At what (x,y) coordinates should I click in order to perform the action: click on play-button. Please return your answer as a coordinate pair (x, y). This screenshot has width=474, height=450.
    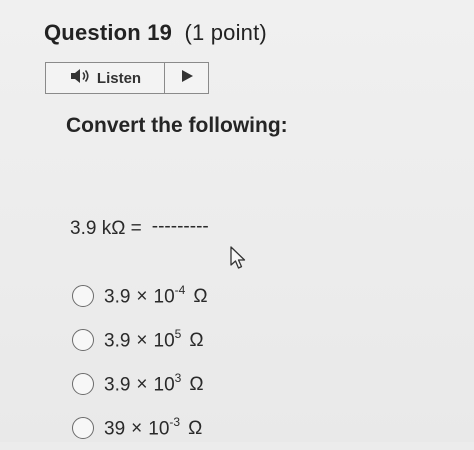
    Looking at the image, I should click on (186, 78).